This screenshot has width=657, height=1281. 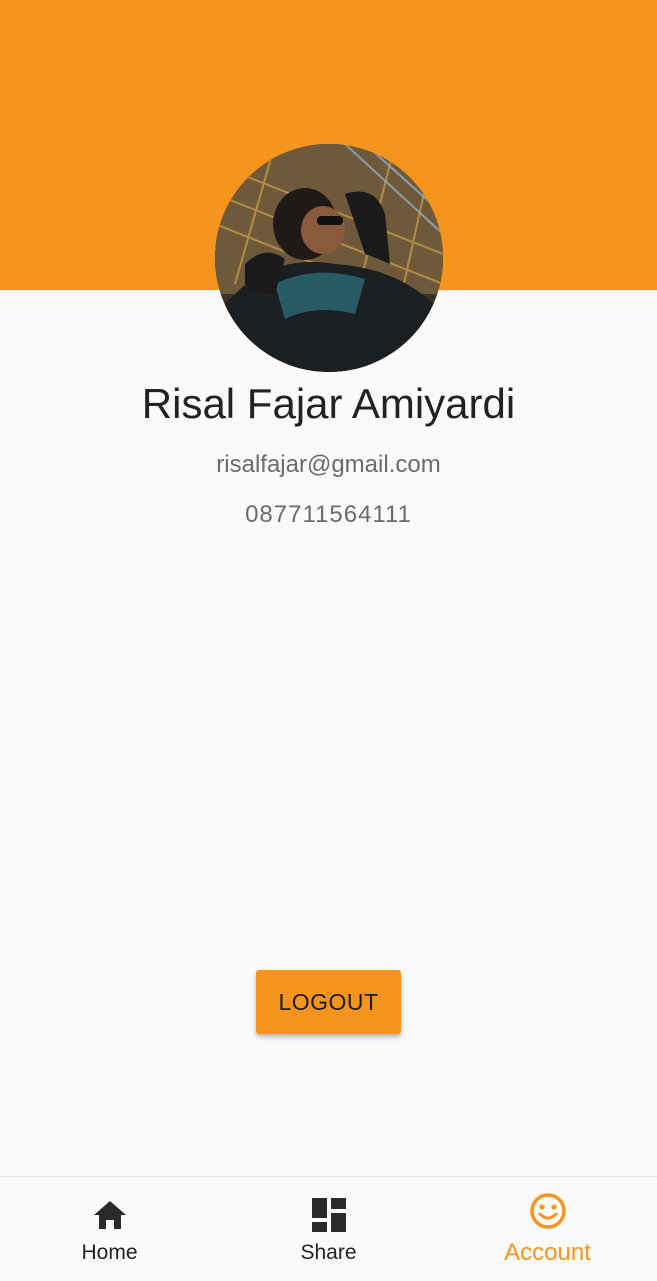 What do you see at coordinates (329, 1215) in the screenshot?
I see `dashboard-icon` at bounding box center [329, 1215].